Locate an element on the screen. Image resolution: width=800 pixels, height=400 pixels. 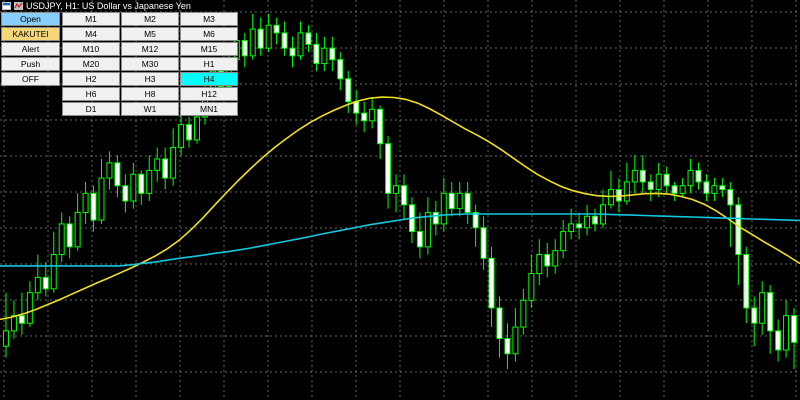
kakutei-button: KAKUTEI is located at coordinates (30, 34).